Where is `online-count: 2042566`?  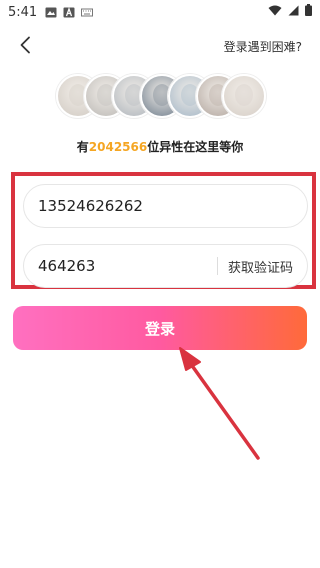 online-count: 2042566 is located at coordinates (118, 147).